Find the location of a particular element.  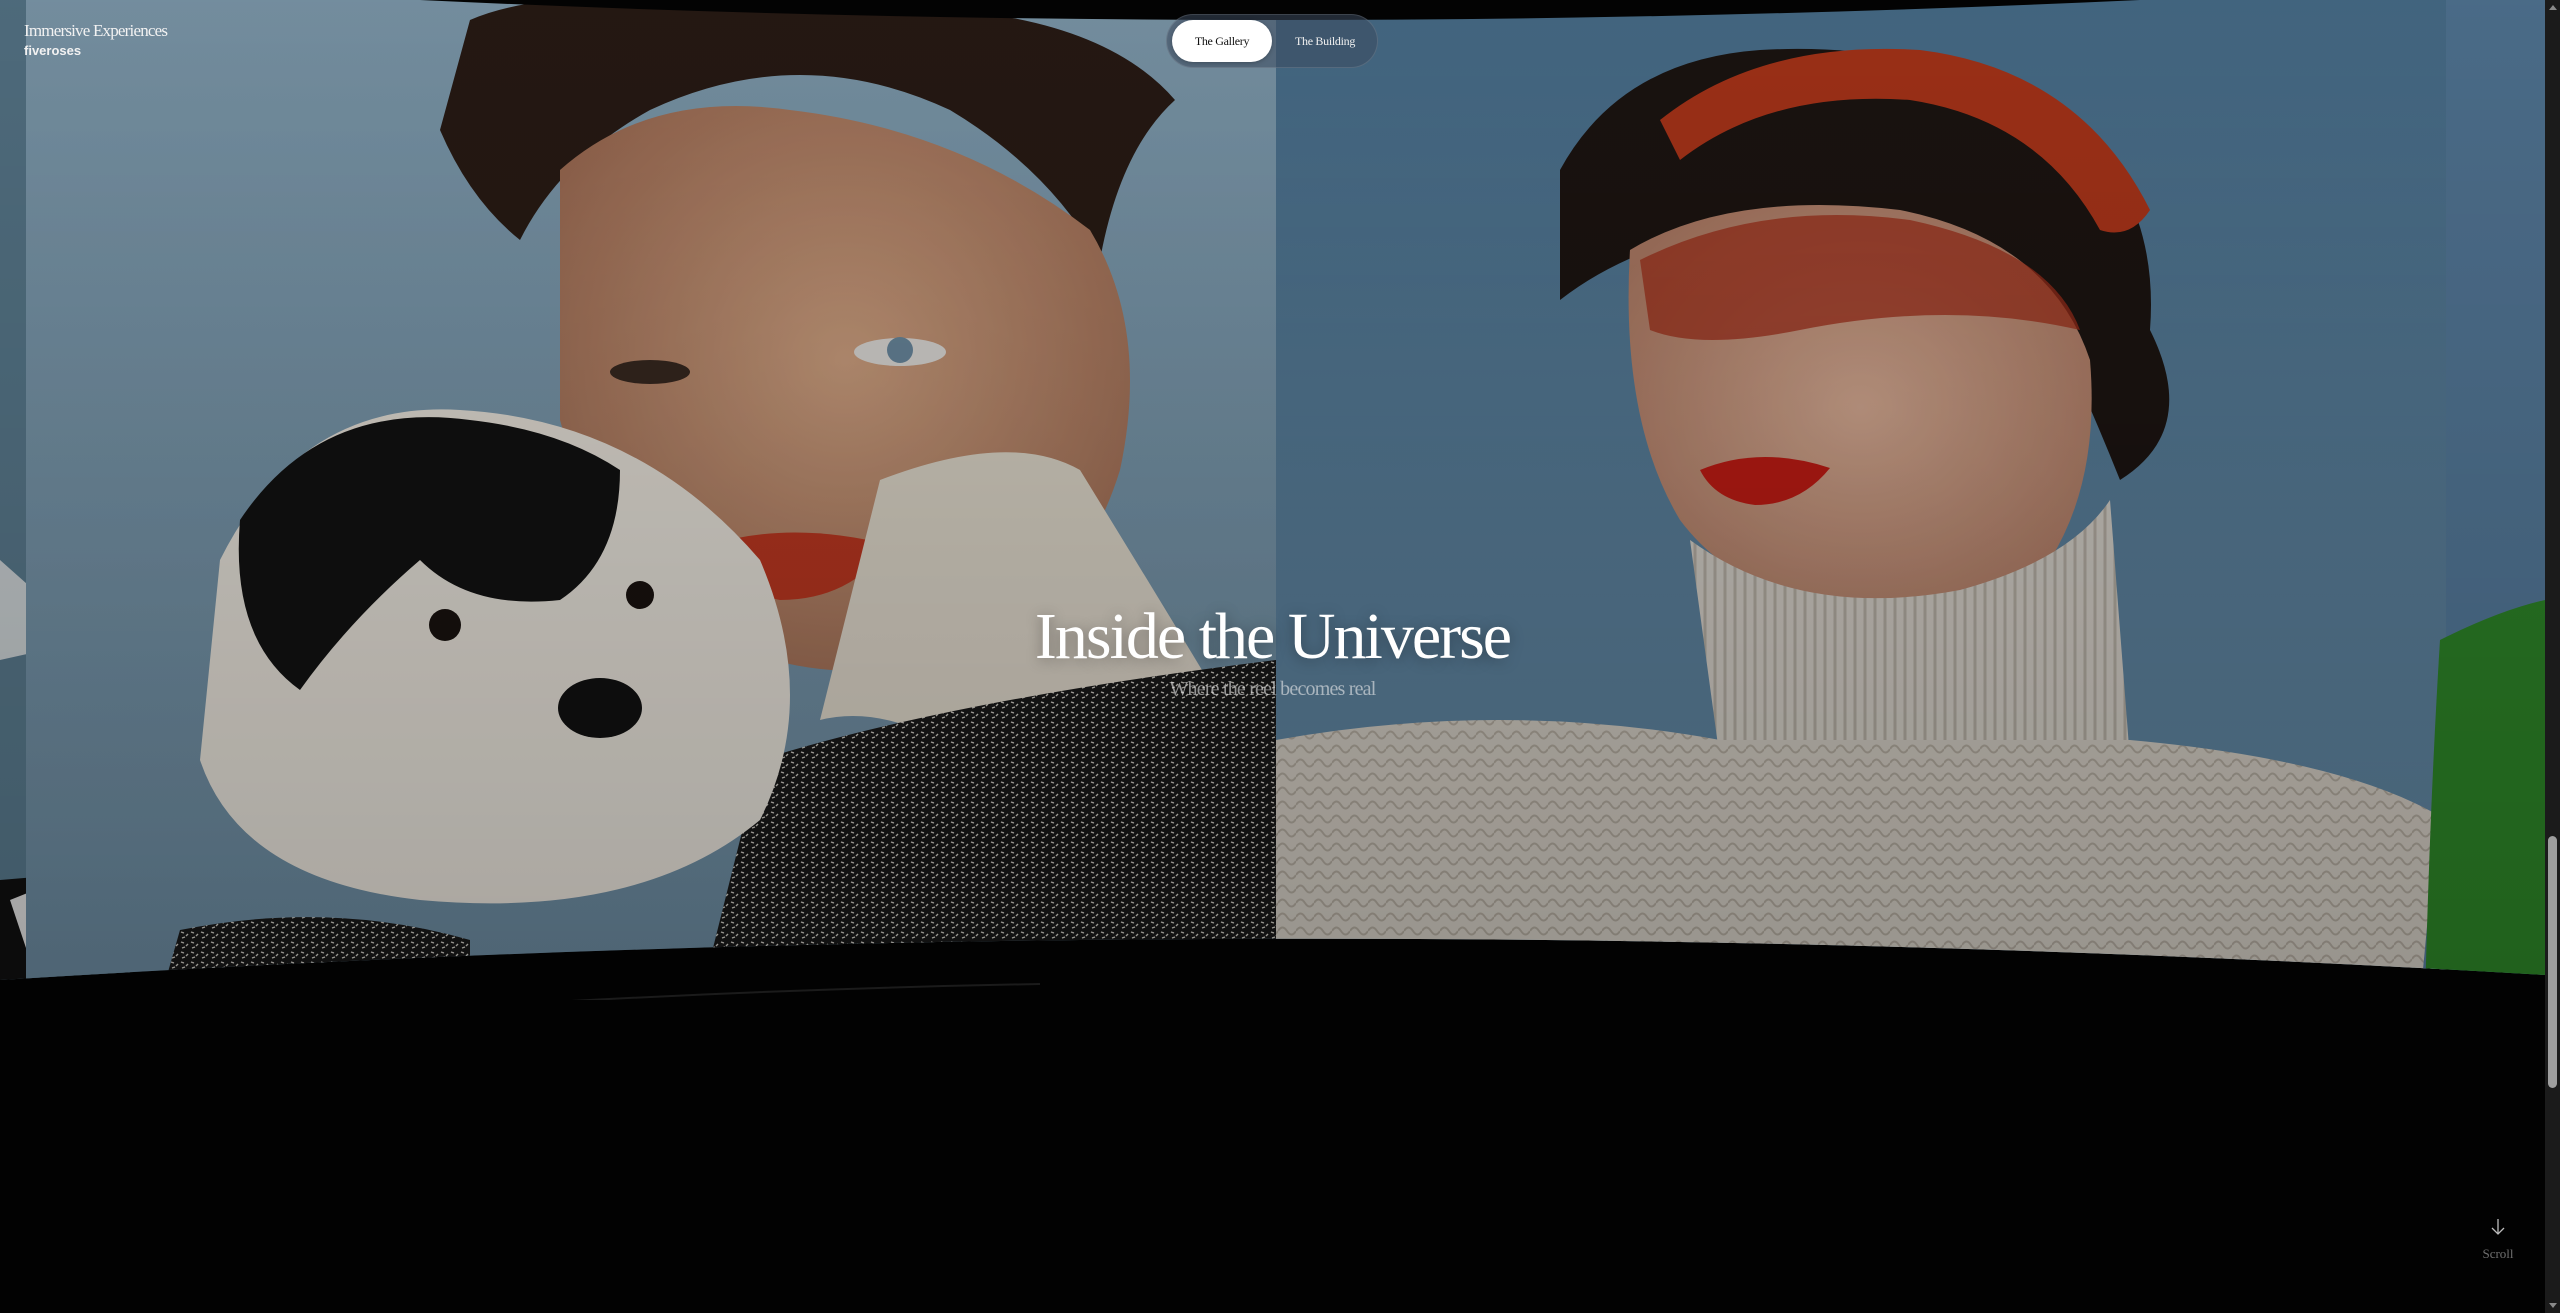

scroll-up-arrow-icon is located at coordinates (2553, 7).